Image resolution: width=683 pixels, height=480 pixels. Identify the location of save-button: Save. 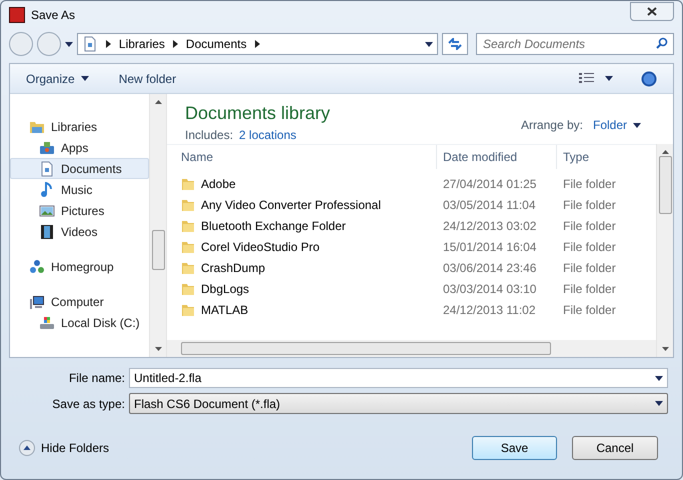
(514, 448).